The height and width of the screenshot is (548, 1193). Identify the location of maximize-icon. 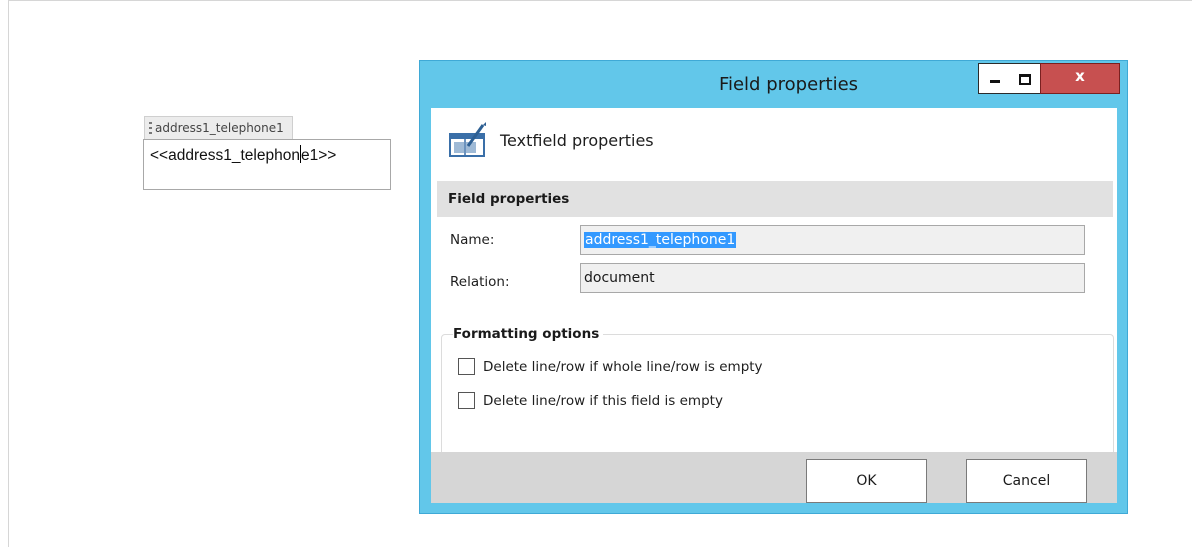
(1025, 79).